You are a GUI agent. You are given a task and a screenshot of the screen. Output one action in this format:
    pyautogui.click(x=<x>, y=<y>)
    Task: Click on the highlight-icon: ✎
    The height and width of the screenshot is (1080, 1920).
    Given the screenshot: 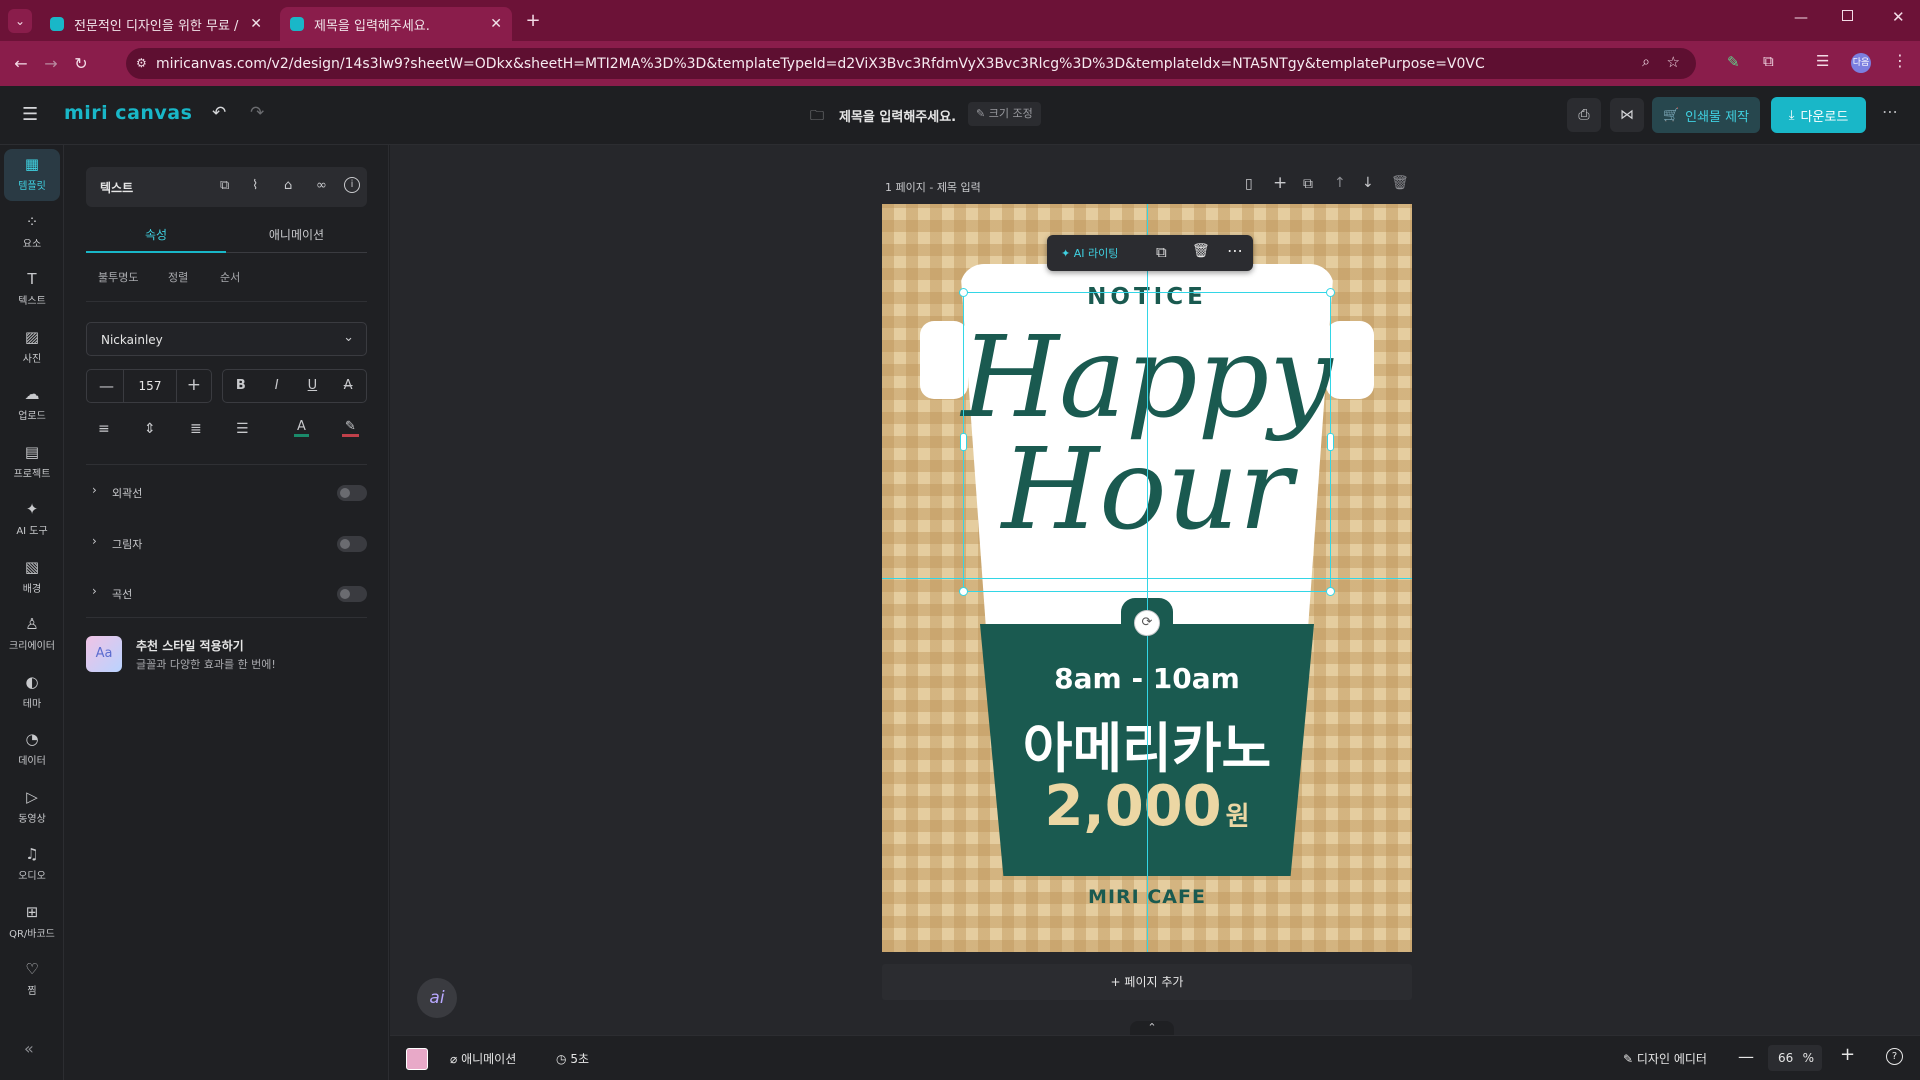 What is the action you would take?
    pyautogui.click(x=350, y=428)
    